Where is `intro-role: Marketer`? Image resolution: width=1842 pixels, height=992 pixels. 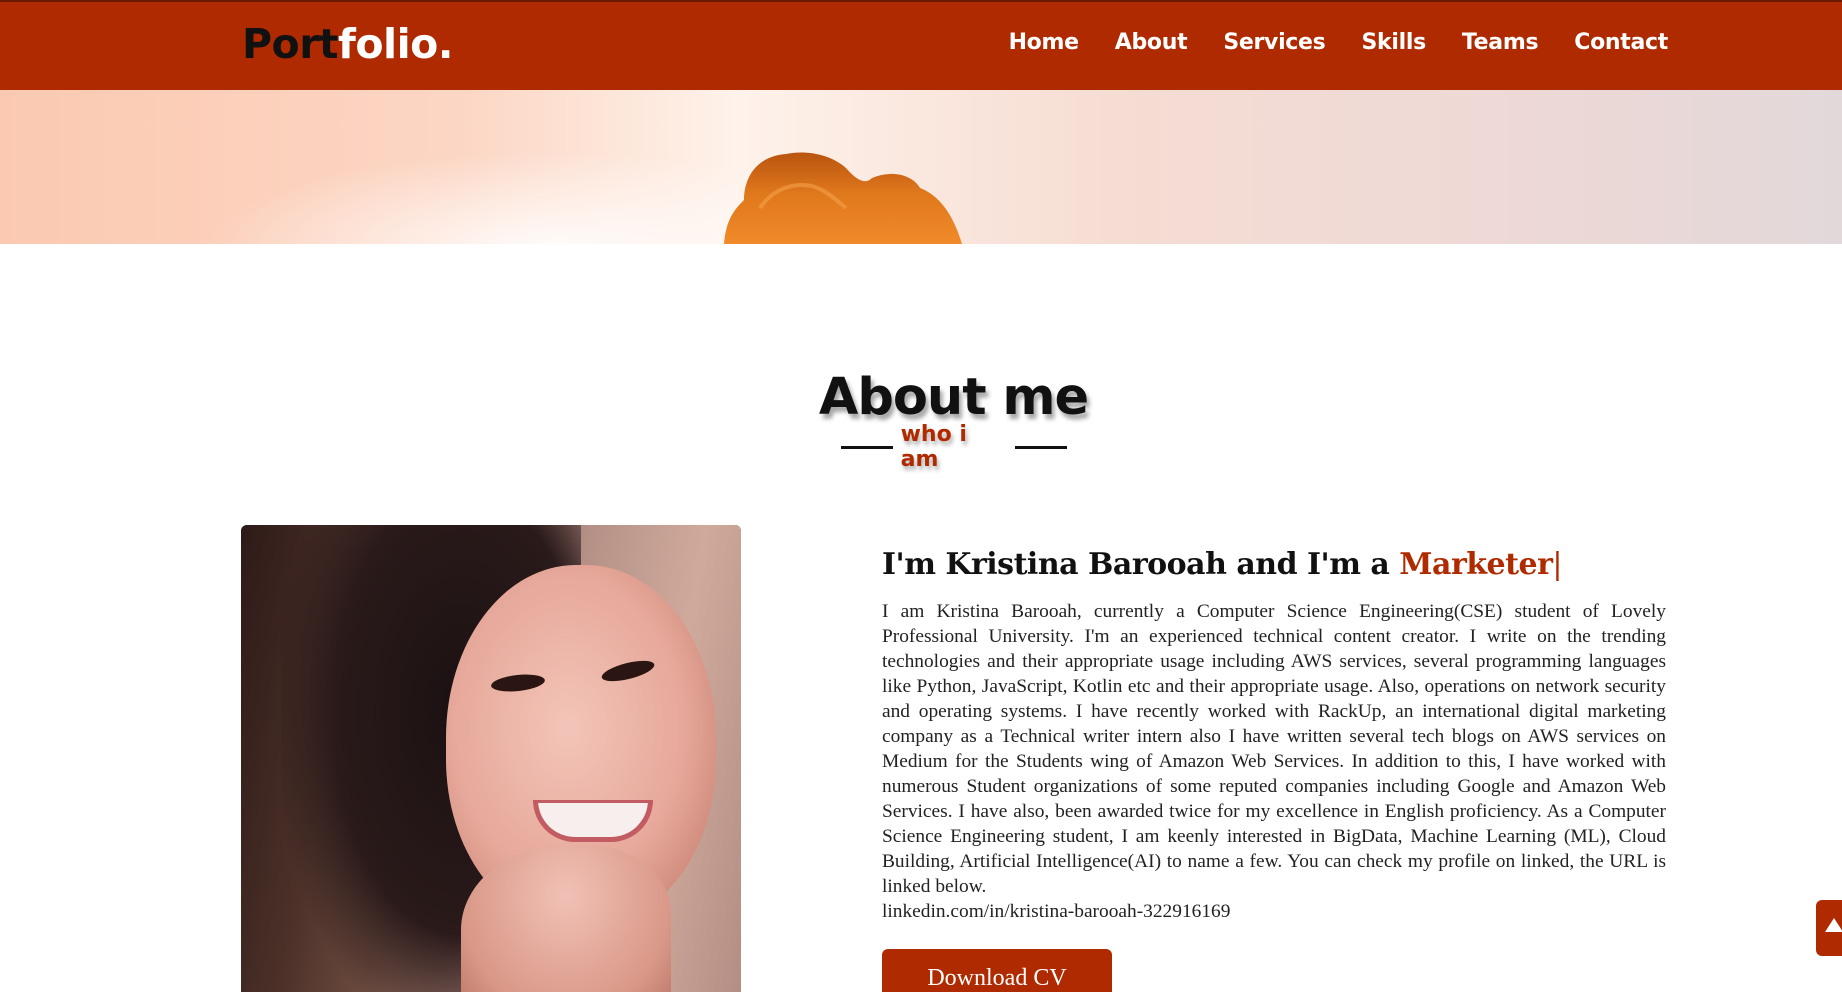 intro-role: Marketer is located at coordinates (1476, 564).